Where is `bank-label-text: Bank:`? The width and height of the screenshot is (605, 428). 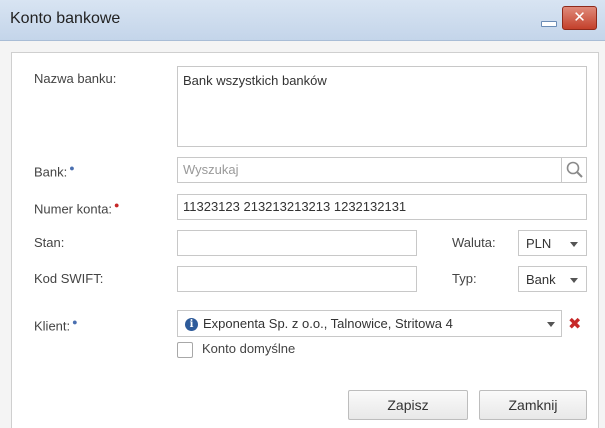
bank-label-text: Bank: is located at coordinates (51, 172).